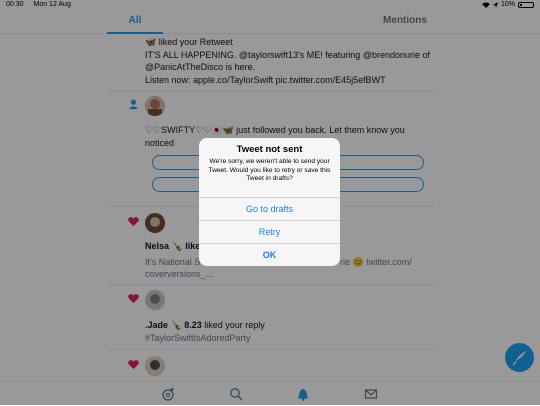 This screenshot has height=406, width=540. What do you see at coordinates (269, 232) in the screenshot?
I see `retry-button: Retry` at bounding box center [269, 232].